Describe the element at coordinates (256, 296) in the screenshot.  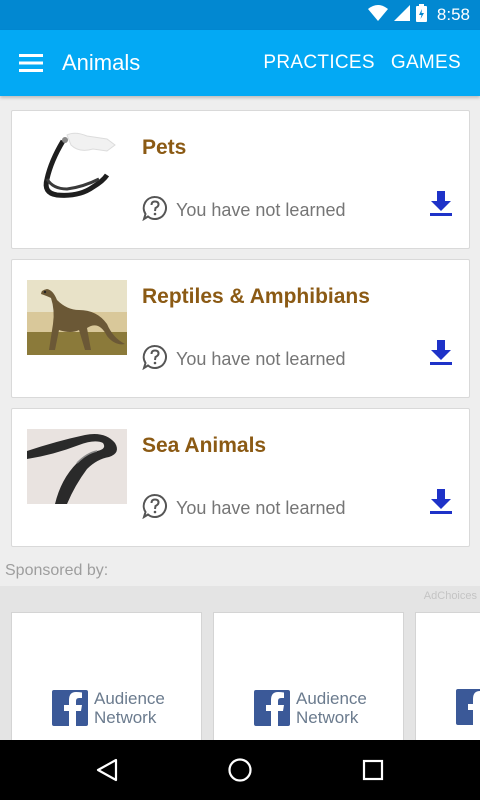
I see `topic-title: Reptiles & Amphibians` at that location.